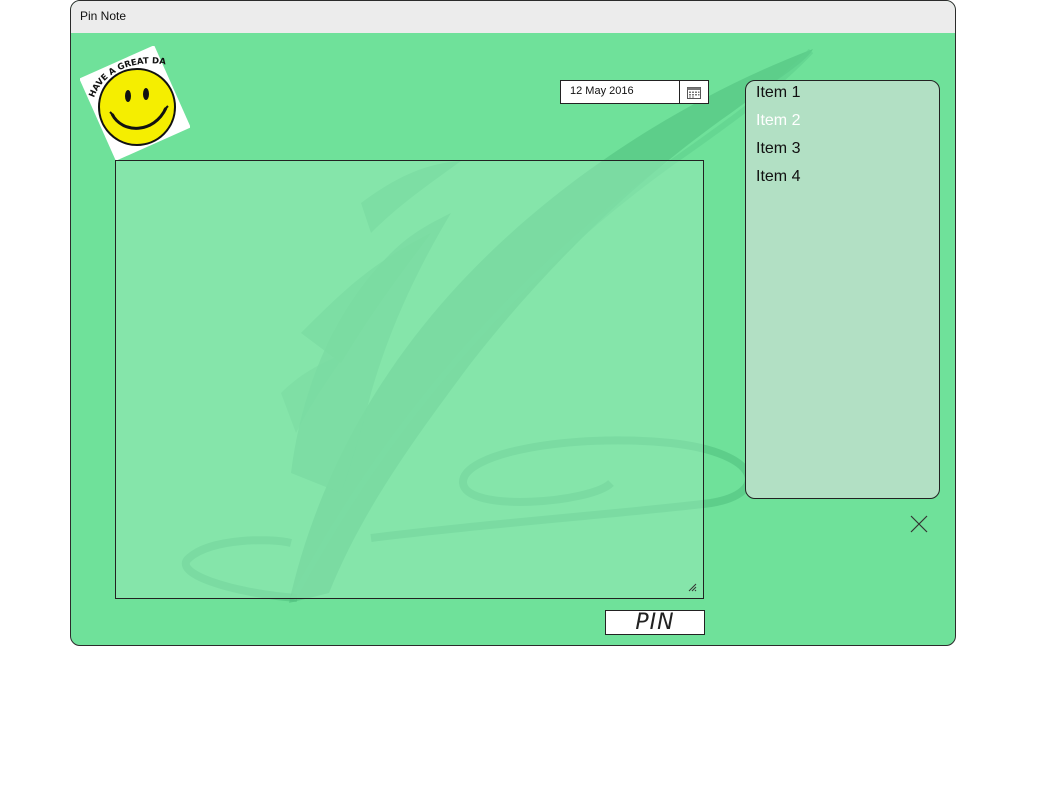  I want to click on close-icon, so click(919, 524).